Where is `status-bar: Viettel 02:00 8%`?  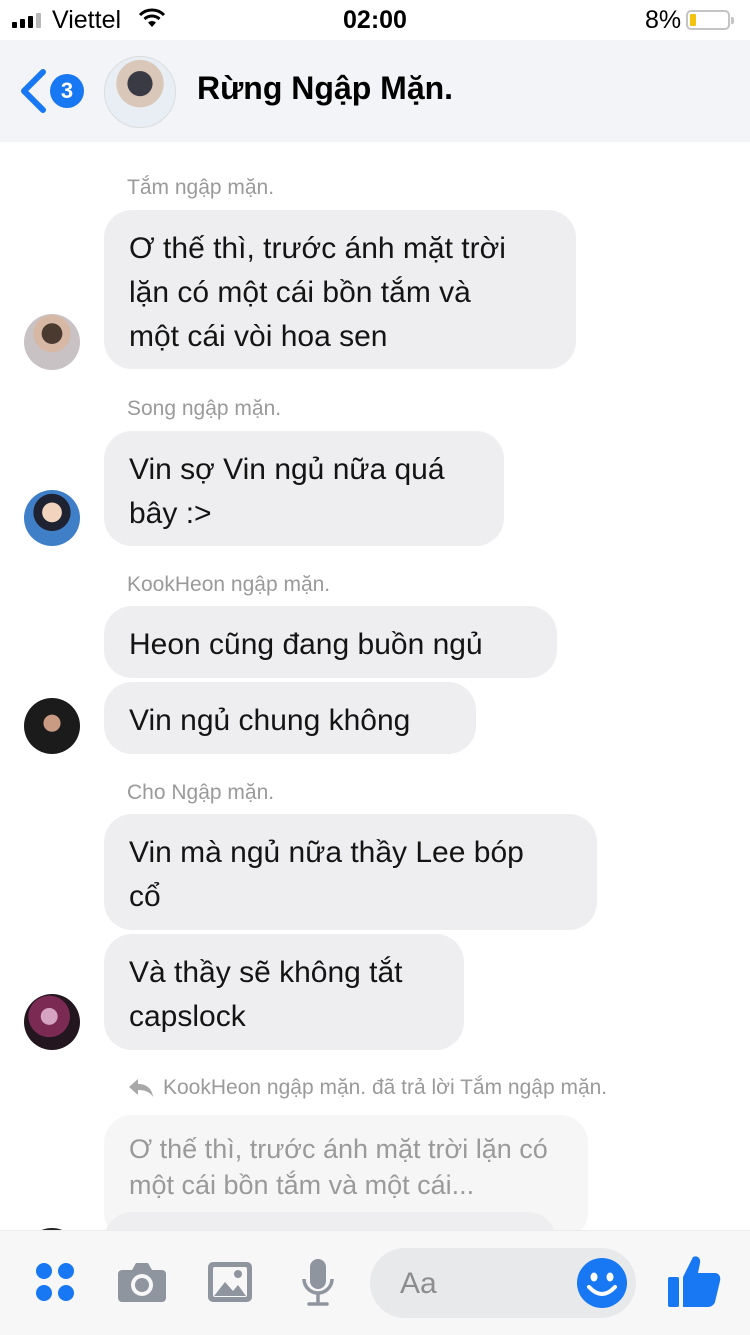
status-bar: Viettel 02:00 8% is located at coordinates (375, 20).